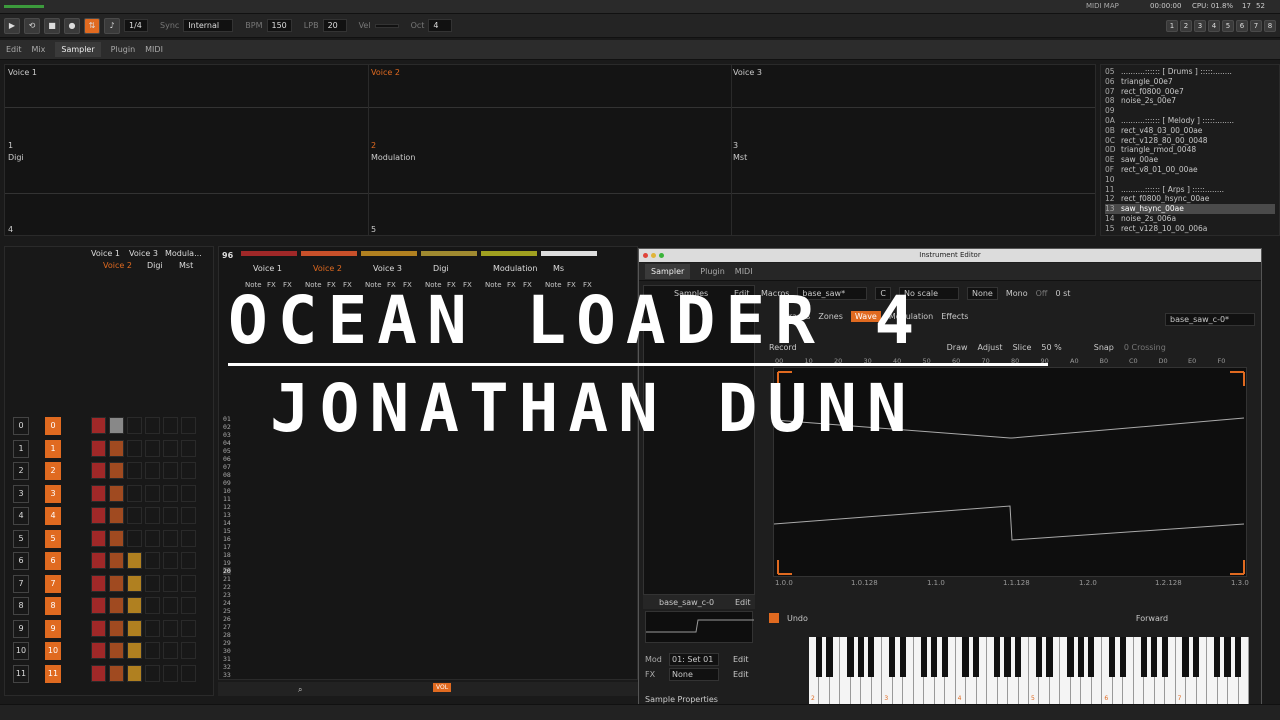  Describe the element at coordinates (21, 448) in the screenshot. I see `sequence-slot: 1` at that location.